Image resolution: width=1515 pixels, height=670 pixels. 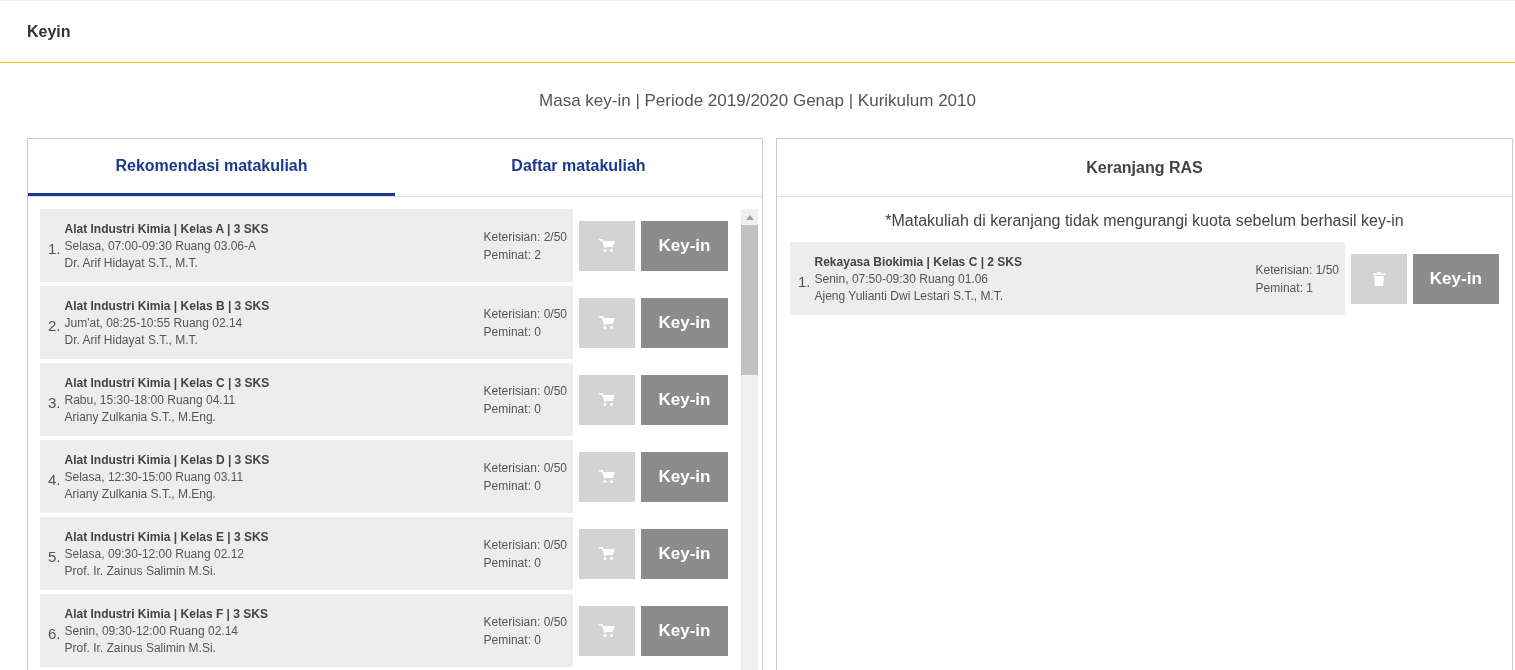 What do you see at coordinates (525, 236) in the screenshot?
I see `quota-filled: Keterisian: 2/50` at bounding box center [525, 236].